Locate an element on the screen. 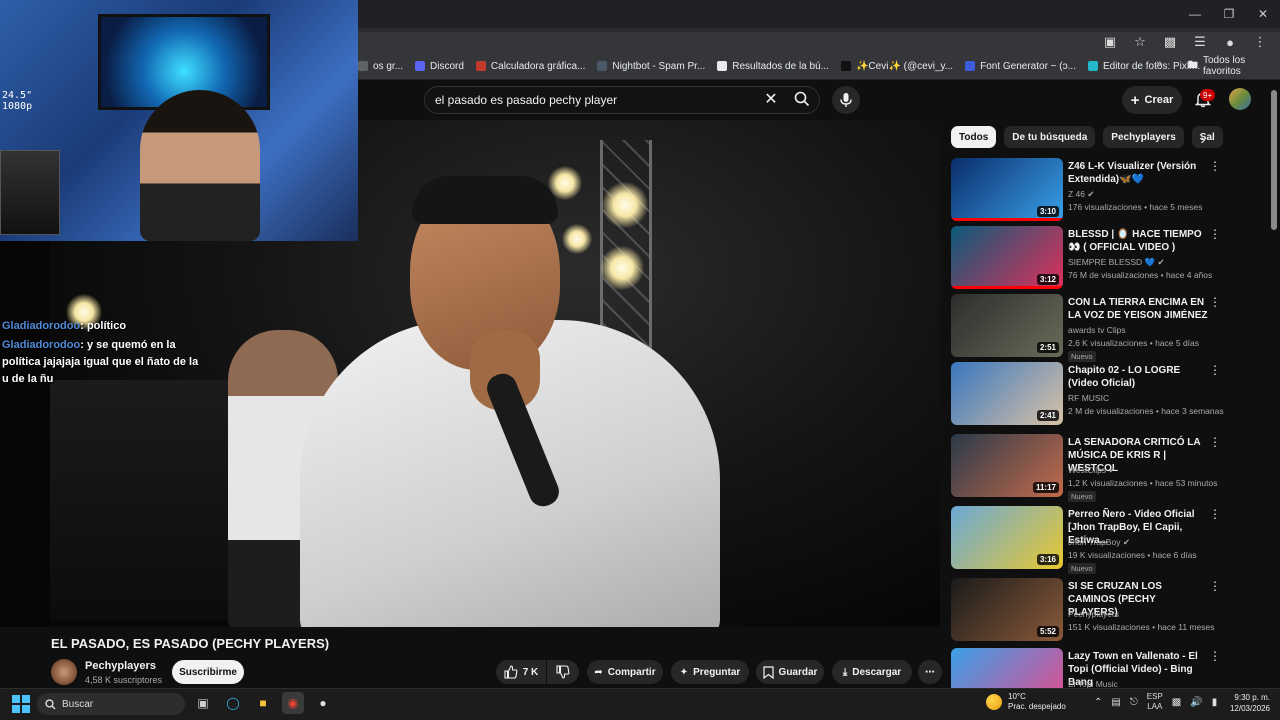 Image resolution: width=1280 pixels, height=720 pixels. windows-start-icon is located at coordinates (21, 704).